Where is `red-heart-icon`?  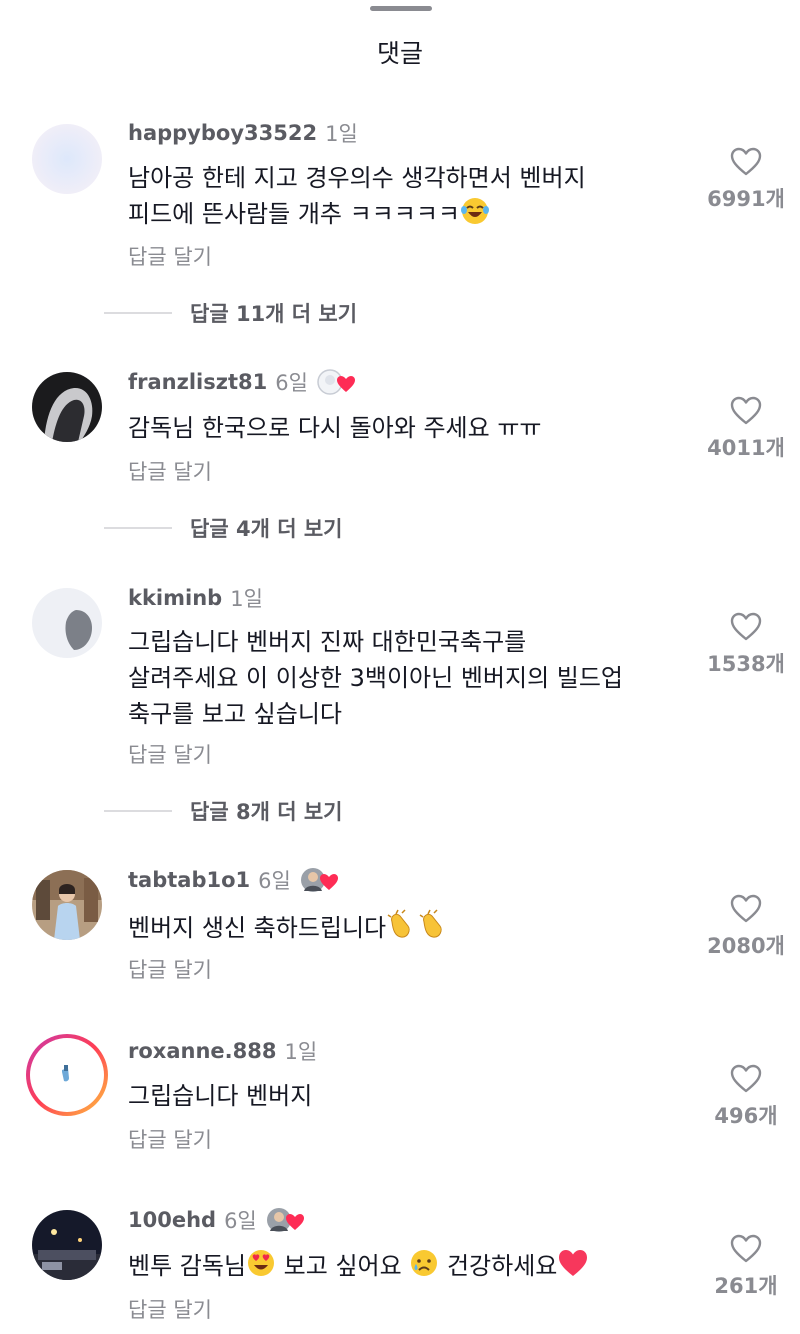 red-heart-icon is located at coordinates (573, 1268).